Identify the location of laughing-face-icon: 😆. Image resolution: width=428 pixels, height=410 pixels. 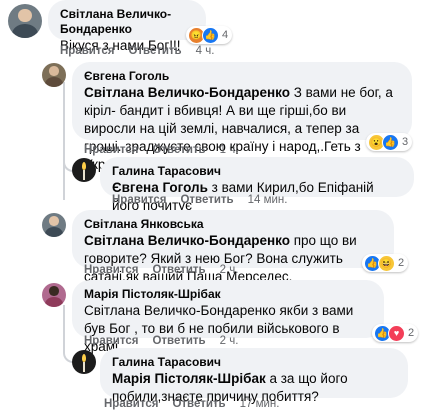
(386, 263).